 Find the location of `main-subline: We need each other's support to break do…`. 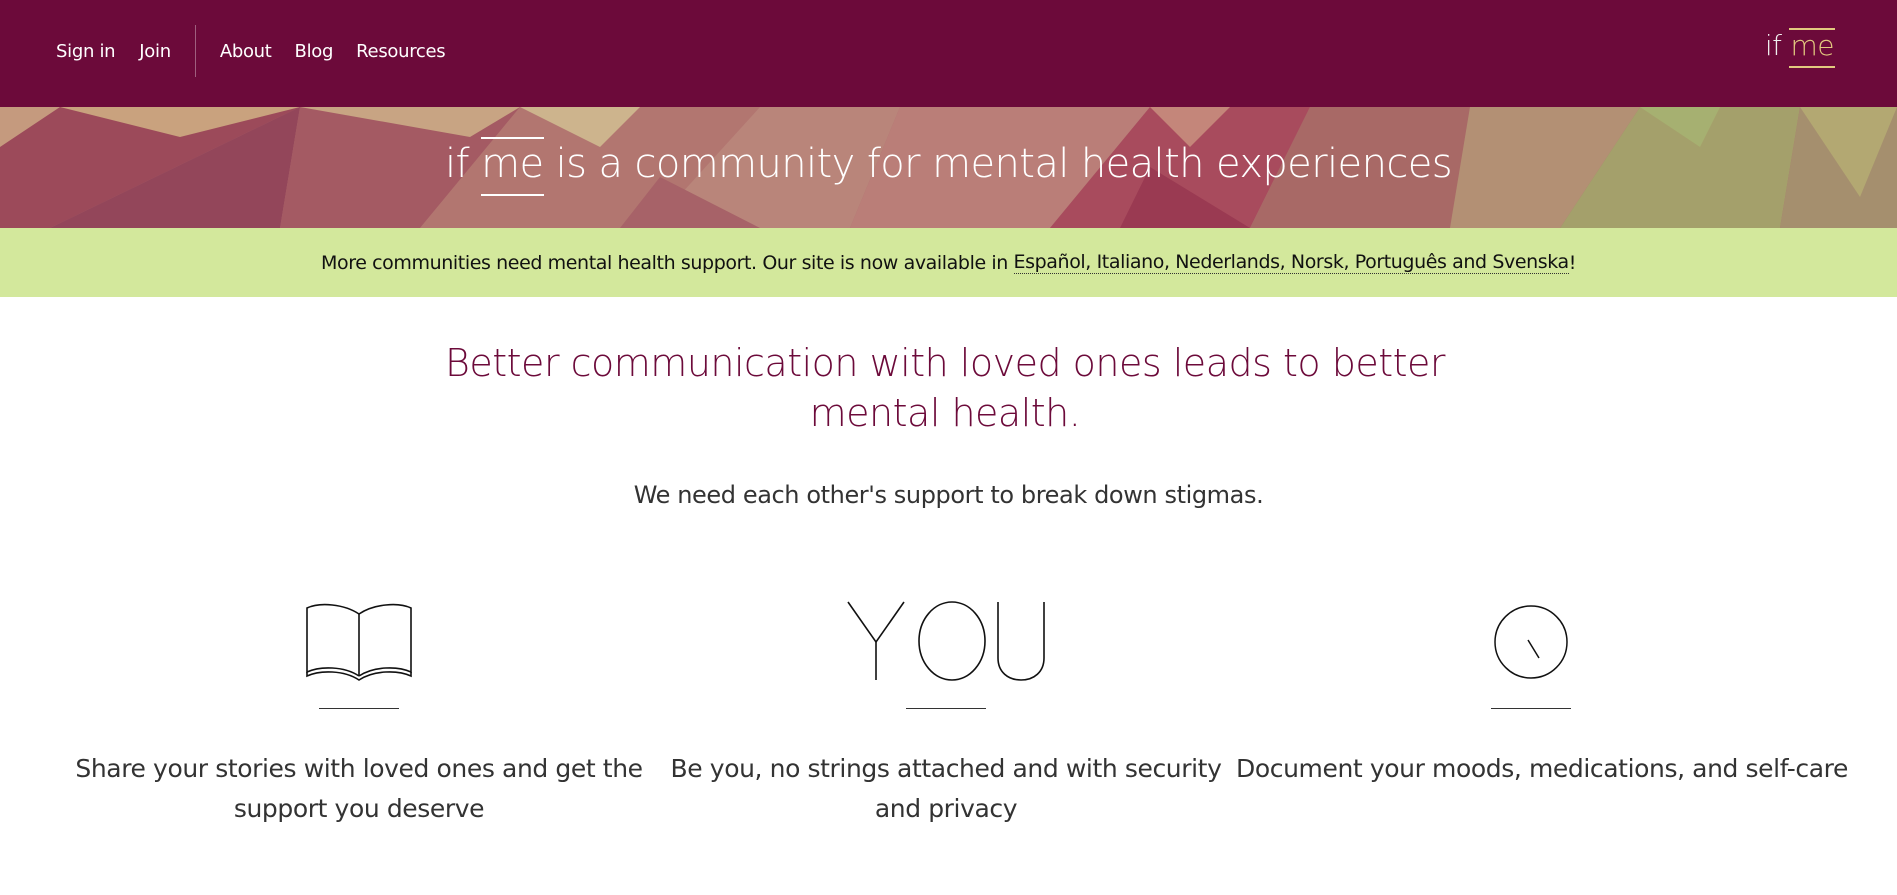

main-subline: We need each other's support to break do… is located at coordinates (948, 495).